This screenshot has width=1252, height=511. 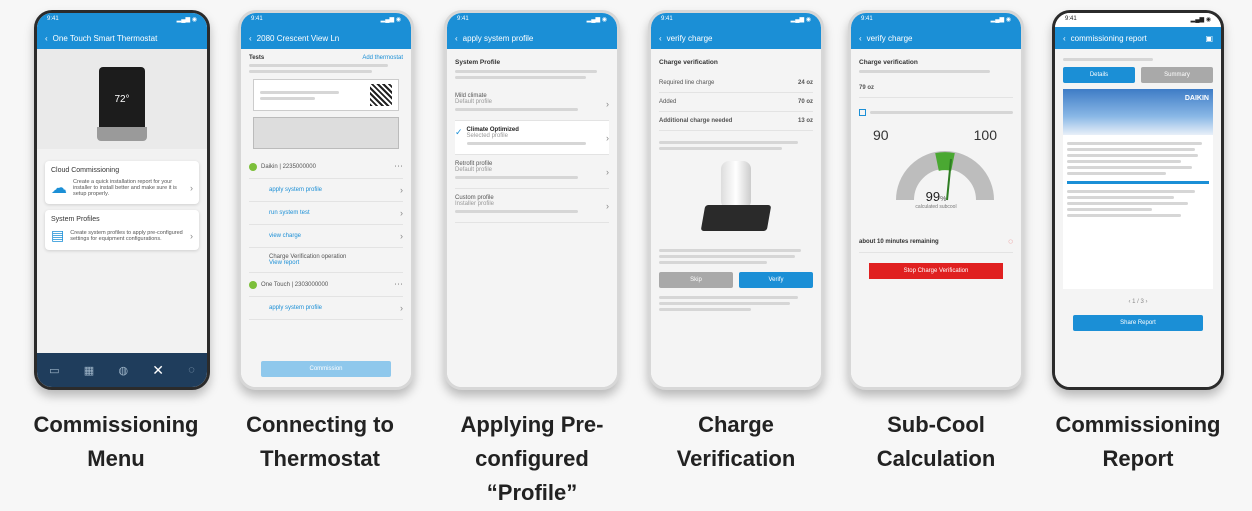 What do you see at coordinates (1138, 323) in the screenshot?
I see `share-report-button: Share Report` at bounding box center [1138, 323].